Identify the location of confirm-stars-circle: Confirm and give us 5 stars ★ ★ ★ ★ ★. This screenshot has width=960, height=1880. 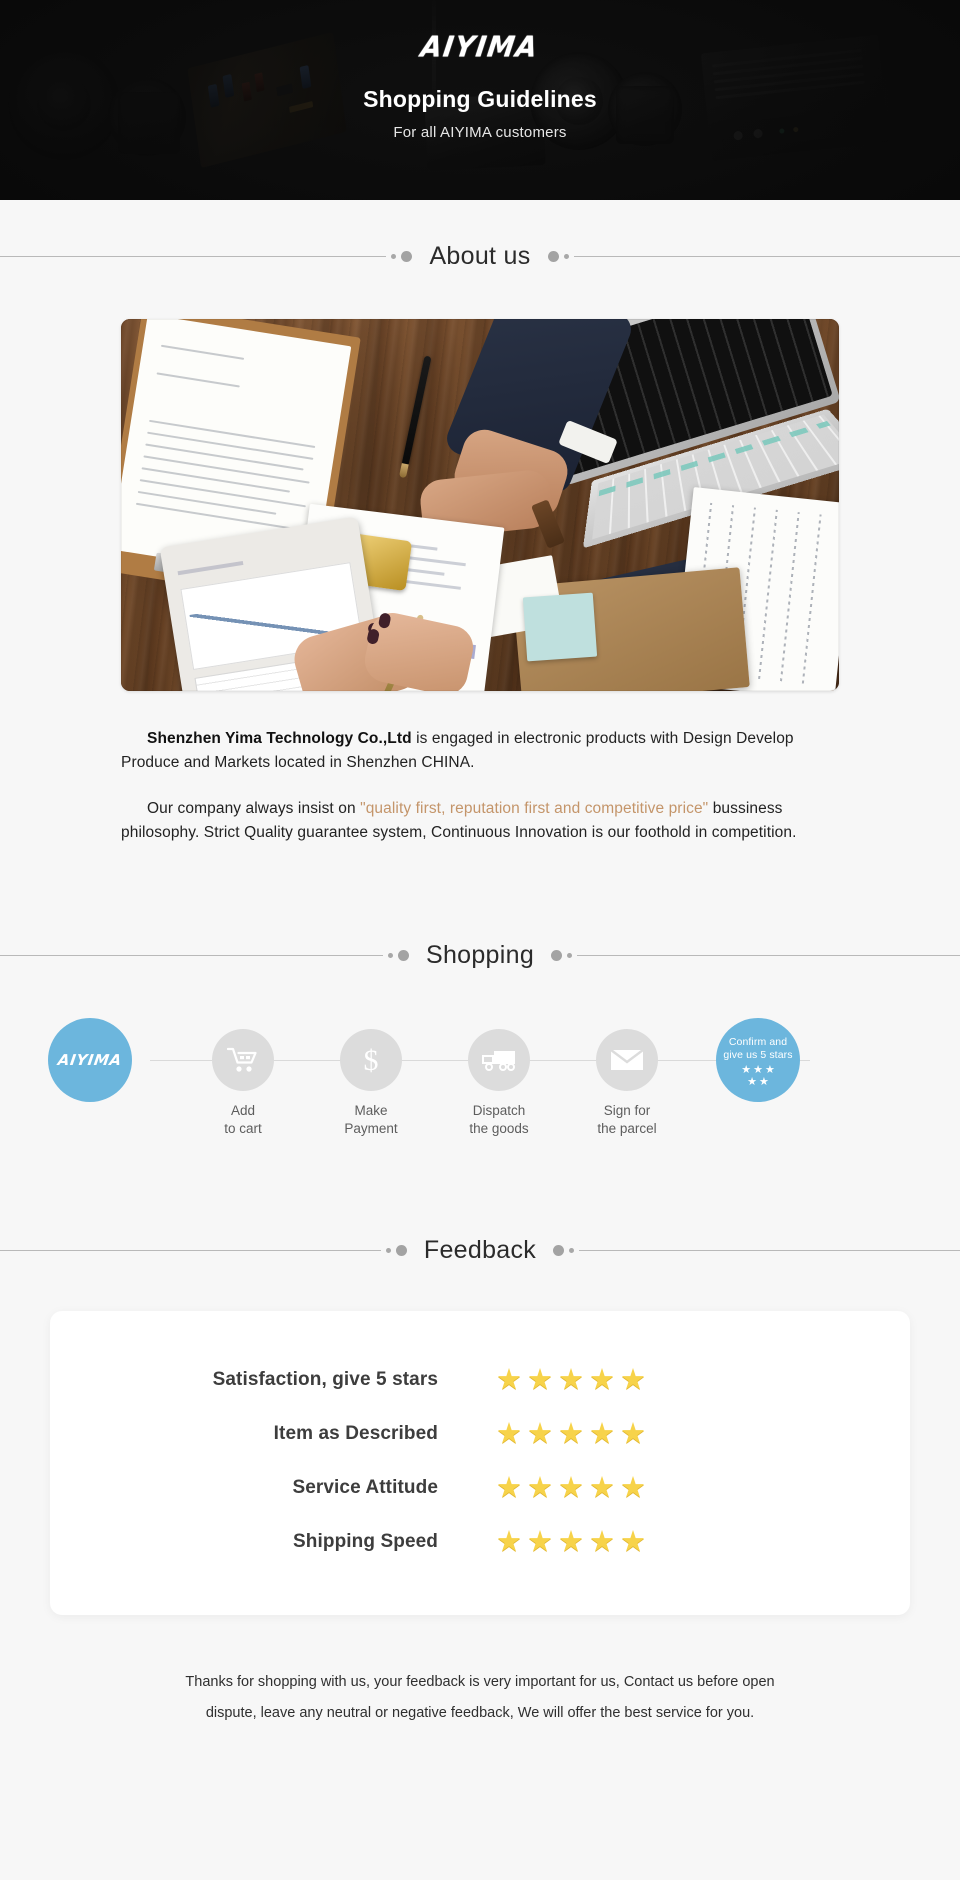
(758, 1060).